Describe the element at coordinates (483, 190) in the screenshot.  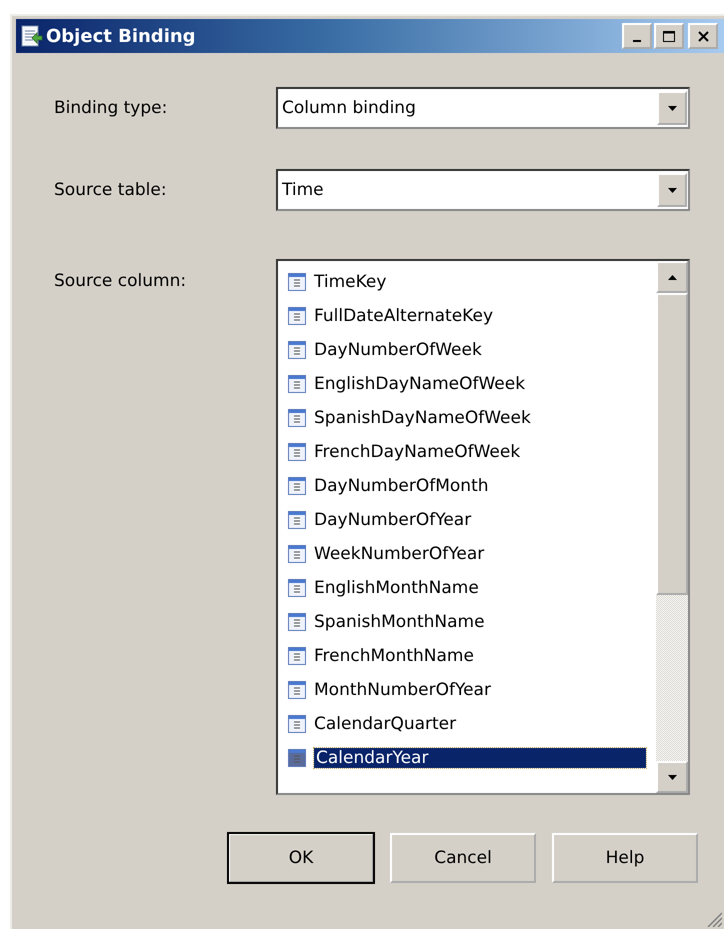
I see `dropdown-field: Time` at that location.